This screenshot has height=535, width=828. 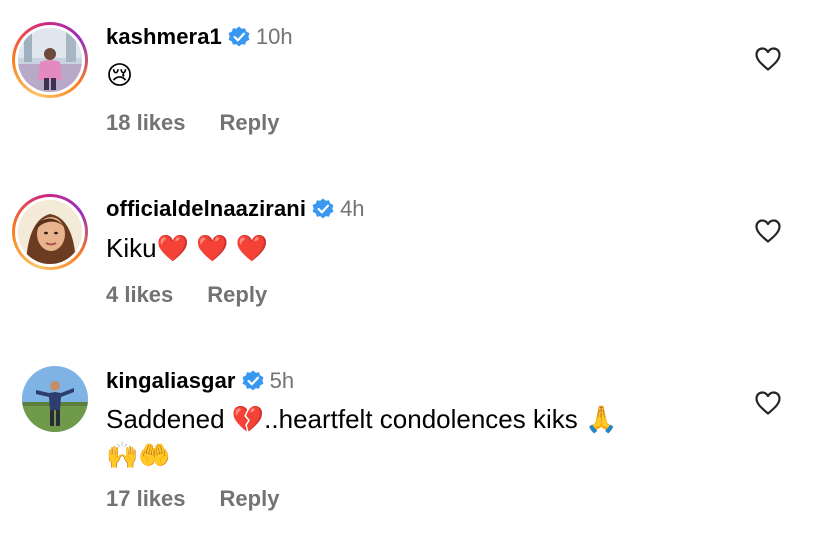 I want to click on comment-meta: 18 likes Reply, so click(x=192, y=123).